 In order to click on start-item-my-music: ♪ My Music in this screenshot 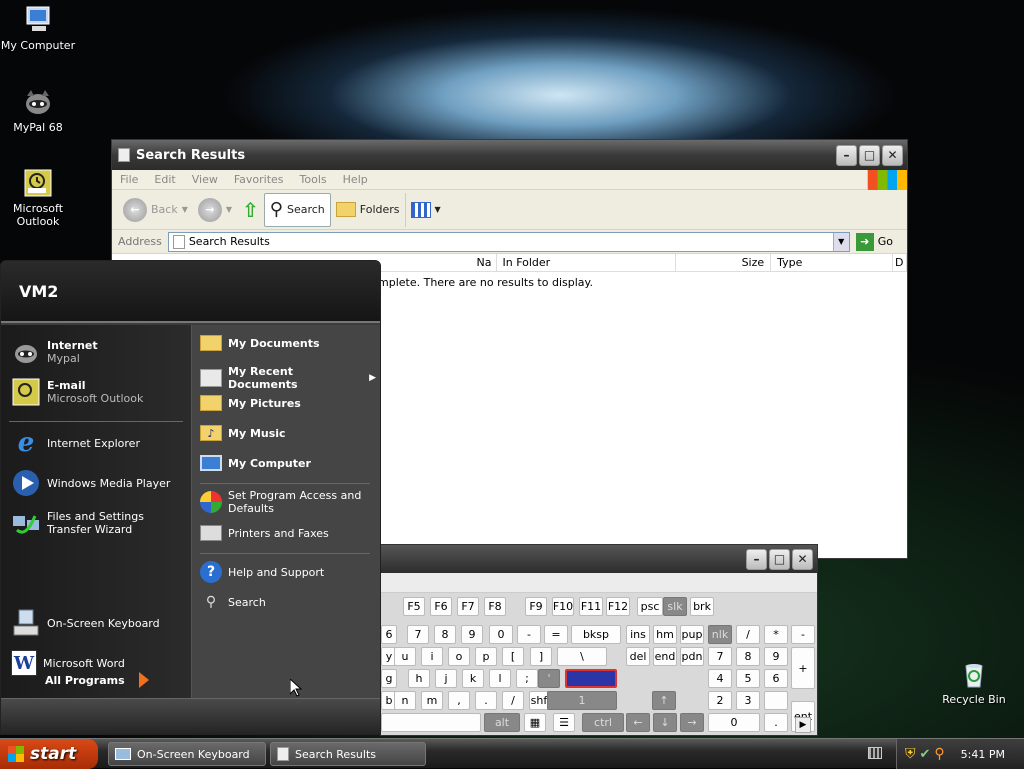, I will do `click(243, 433)`.